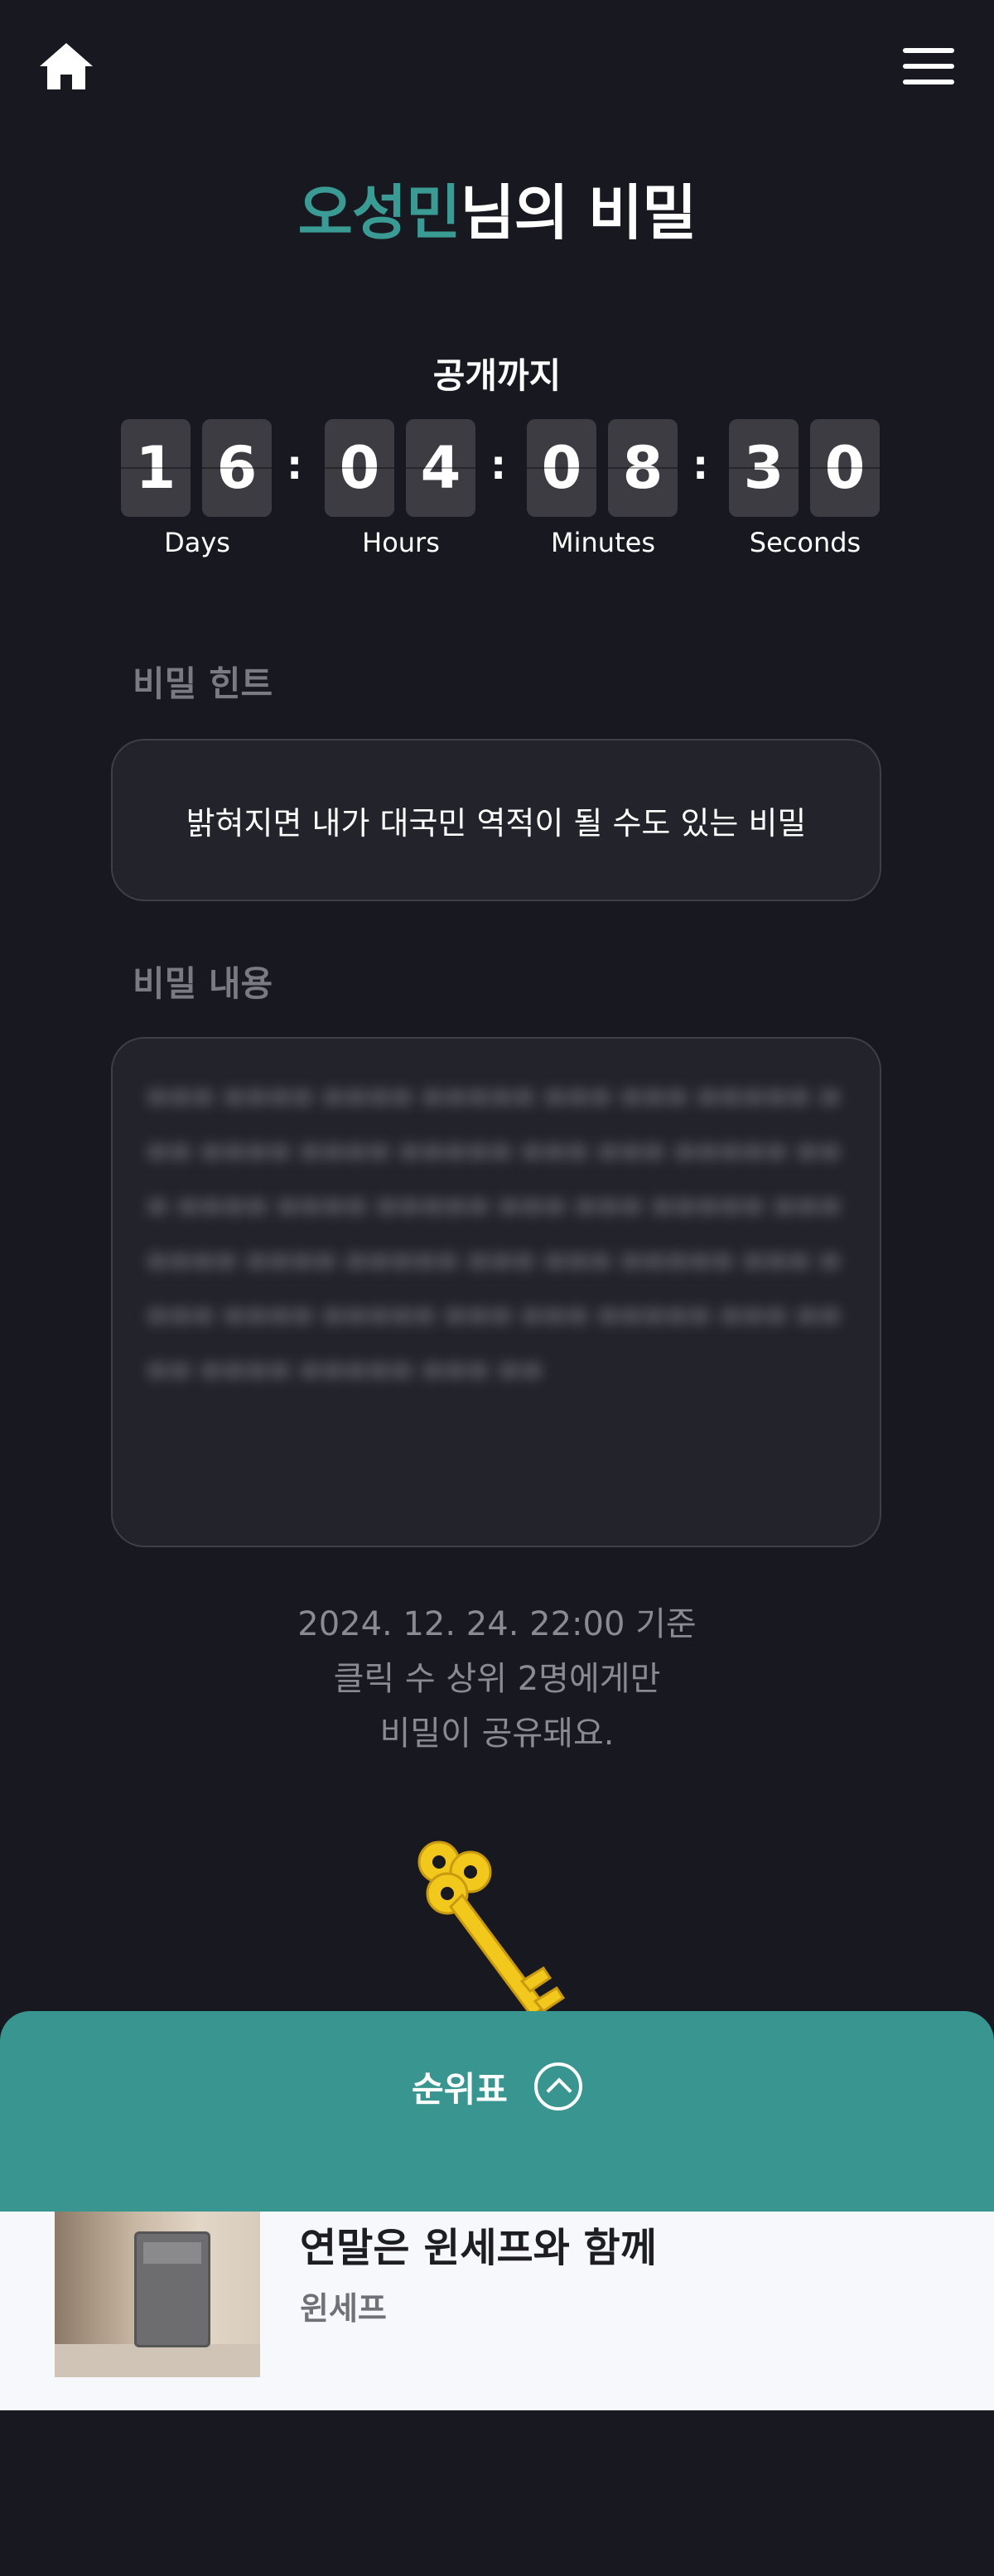 Image resolution: width=994 pixels, height=2576 pixels. I want to click on product-image, so click(157, 2294).